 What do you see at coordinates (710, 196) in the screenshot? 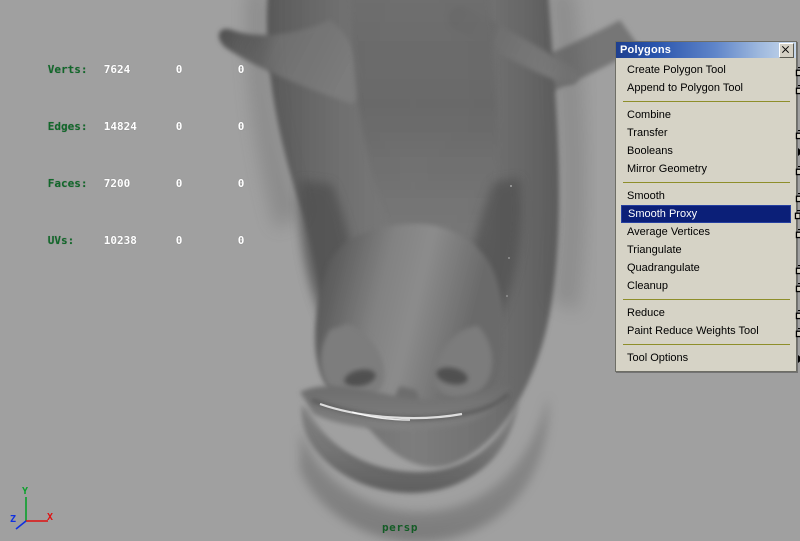
I see `menu-item-smooth: Smooth` at bounding box center [710, 196].